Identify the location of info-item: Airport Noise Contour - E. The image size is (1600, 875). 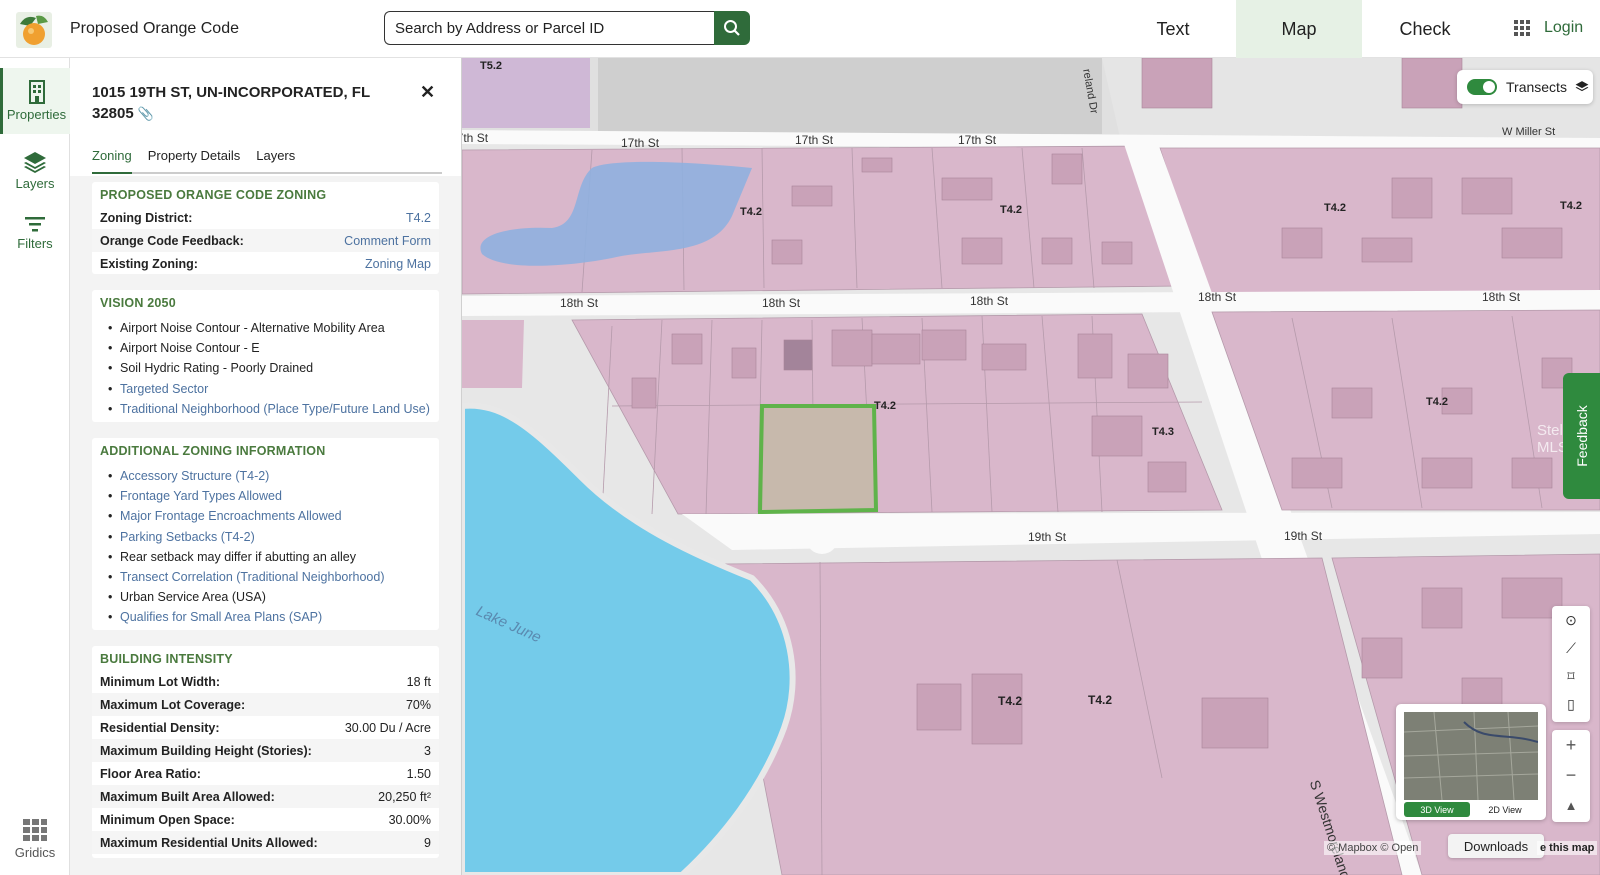
(265, 348).